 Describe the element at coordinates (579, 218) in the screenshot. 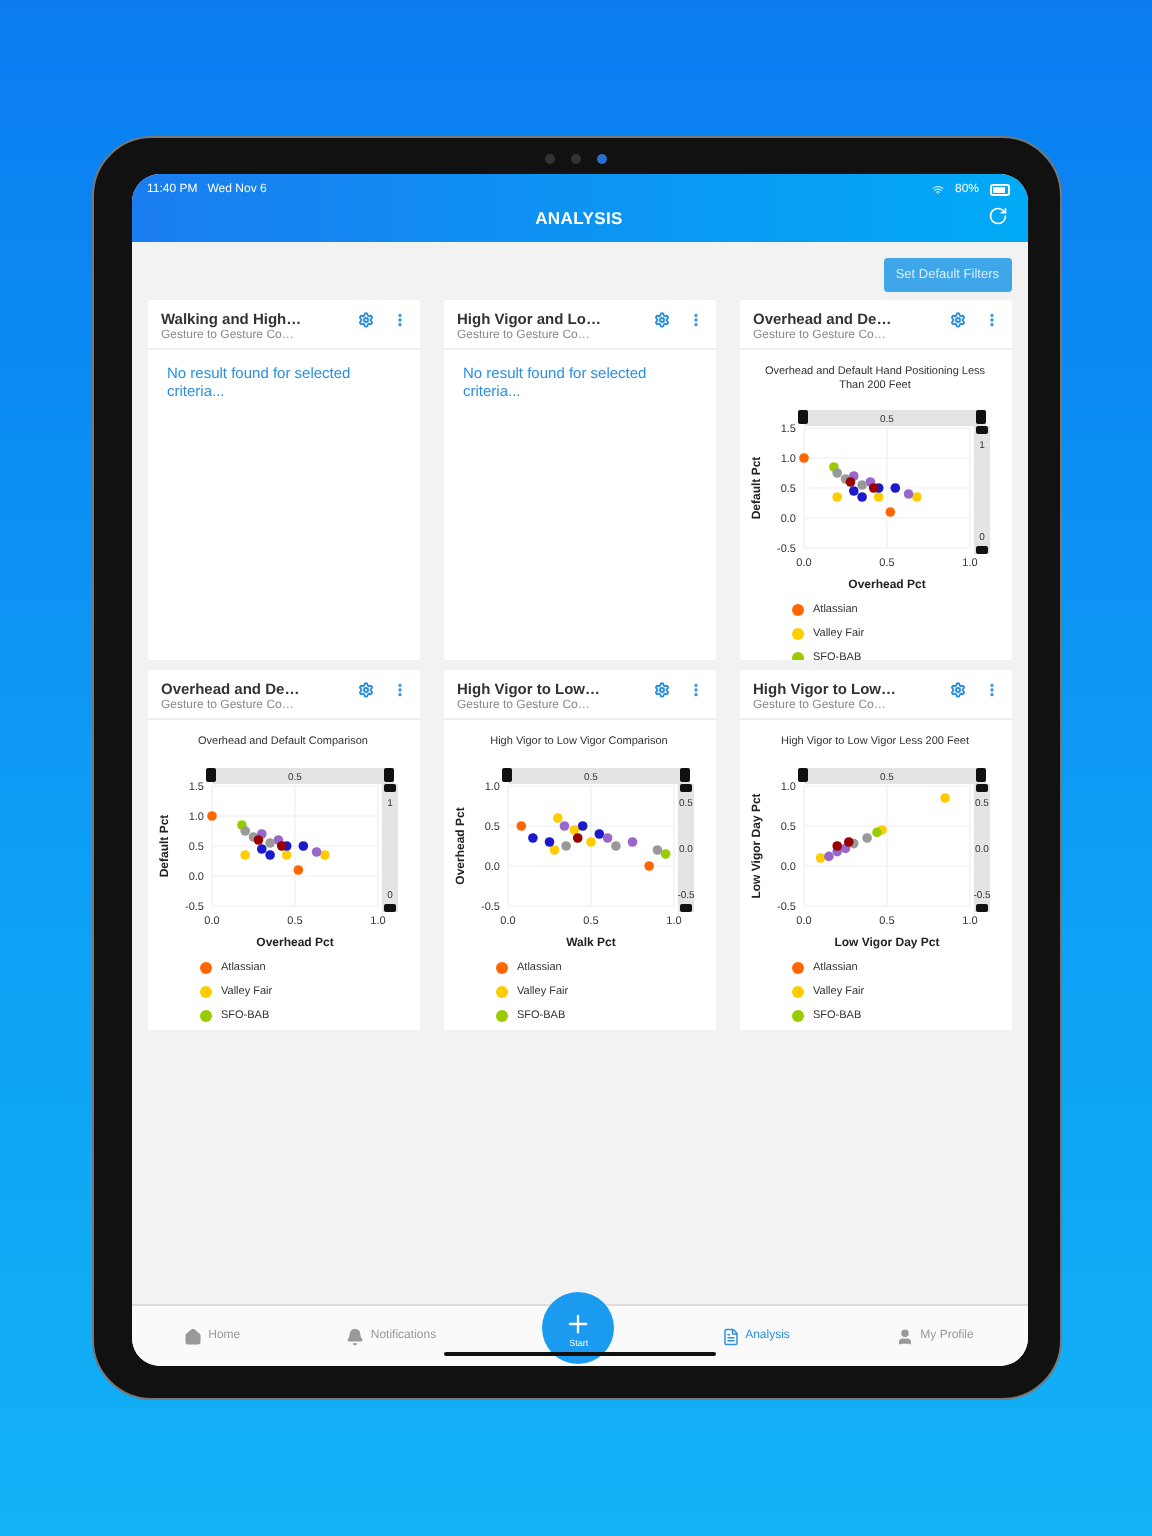

I see `page-title: ANALYSIS` at that location.